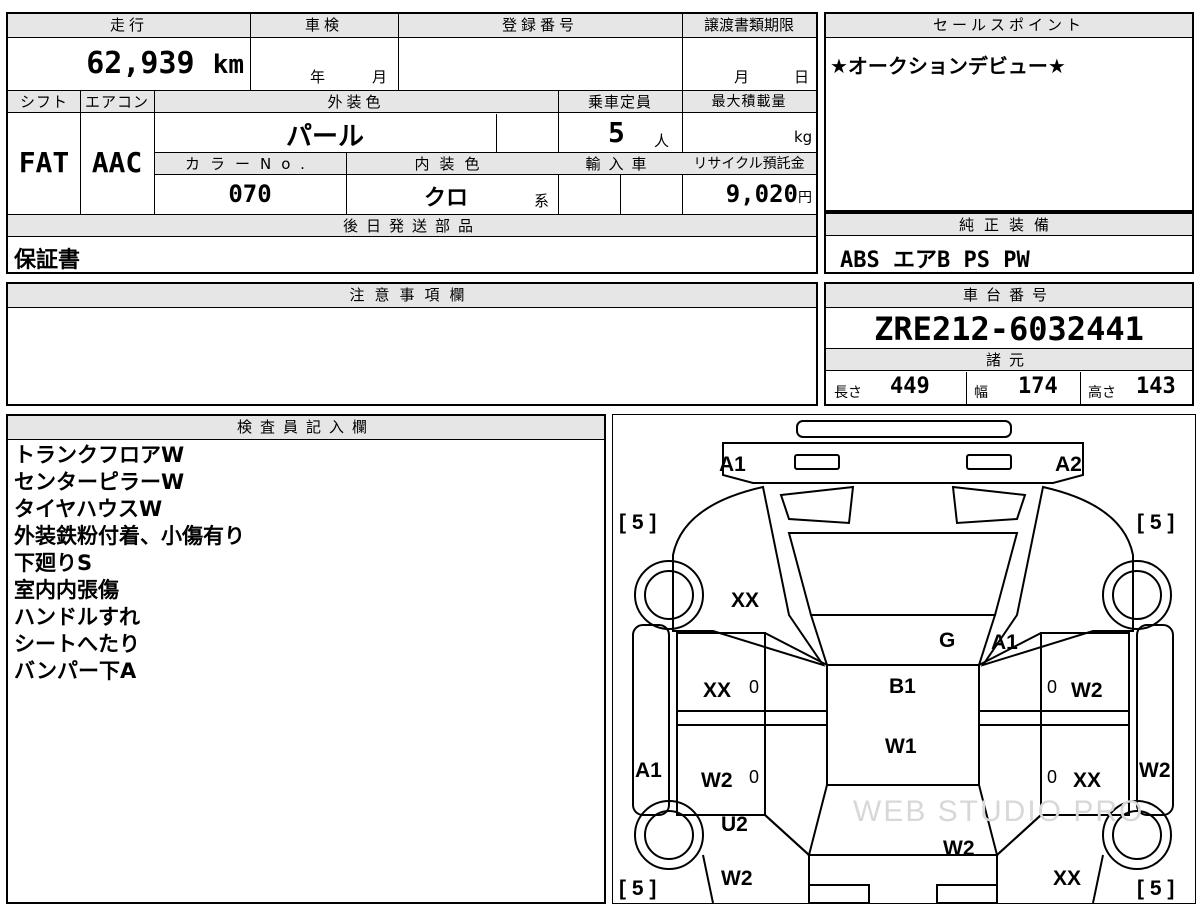 The image size is (1200, 904). What do you see at coordinates (734, 824) in the screenshot?
I see `mark-u2-quarter-left: U2` at bounding box center [734, 824].